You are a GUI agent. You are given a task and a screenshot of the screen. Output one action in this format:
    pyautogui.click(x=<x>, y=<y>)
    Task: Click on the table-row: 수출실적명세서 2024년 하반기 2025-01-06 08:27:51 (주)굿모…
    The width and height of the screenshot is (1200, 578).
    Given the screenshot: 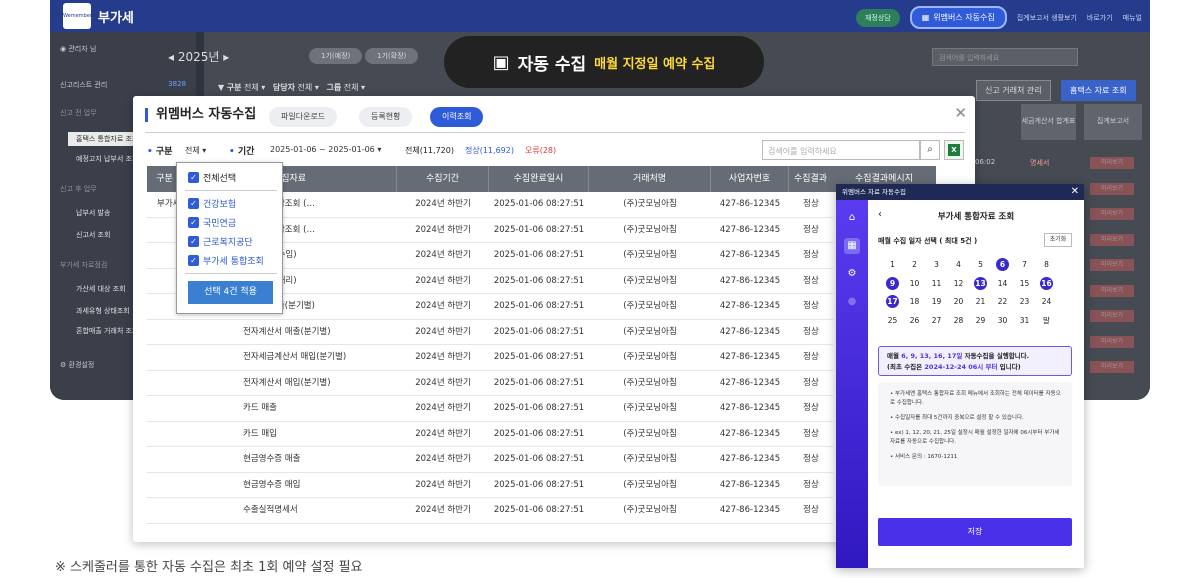 What is the action you would take?
    pyautogui.click(x=490, y=511)
    